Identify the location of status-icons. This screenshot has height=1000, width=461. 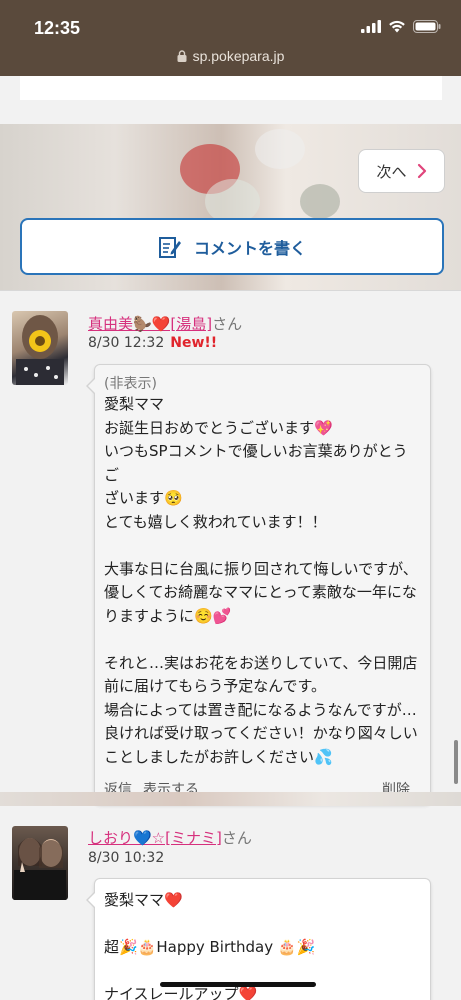
(401, 26).